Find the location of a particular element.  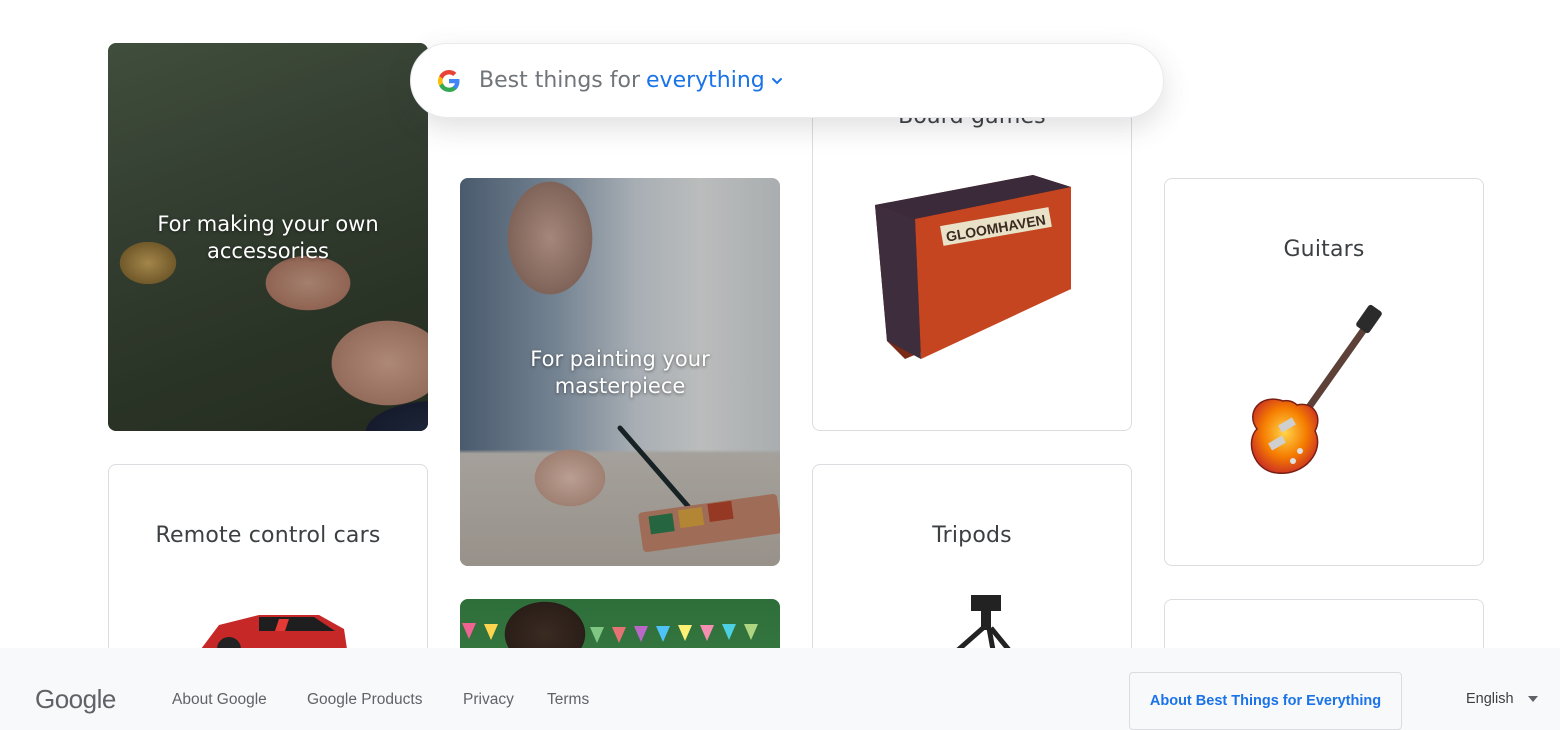

footer-link-google-products: Google Products is located at coordinates (364, 700).